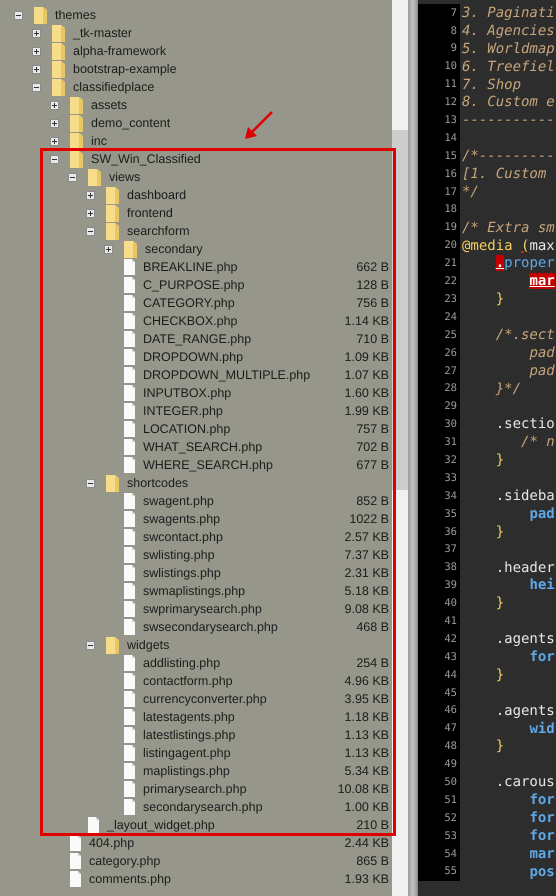 This screenshot has width=556, height=896. What do you see at coordinates (186, 771) in the screenshot?
I see `file-name: maplistings.php` at bounding box center [186, 771].